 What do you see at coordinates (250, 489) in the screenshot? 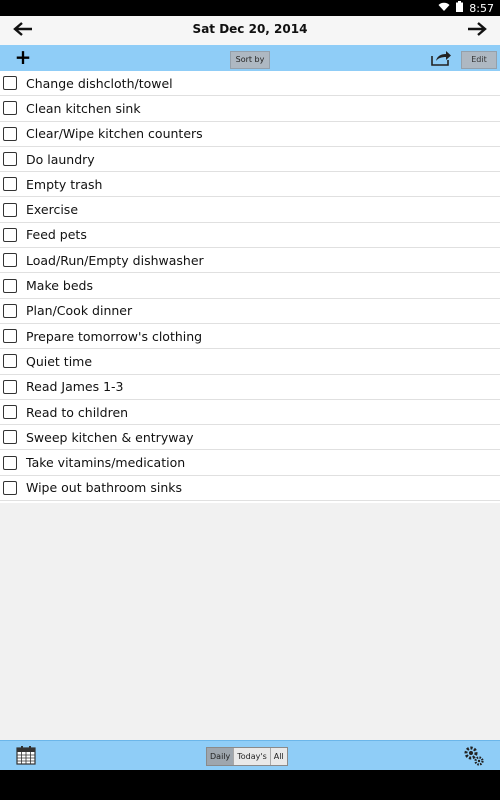
I see `task-row: Wipe out bathroom sinks` at bounding box center [250, 489].